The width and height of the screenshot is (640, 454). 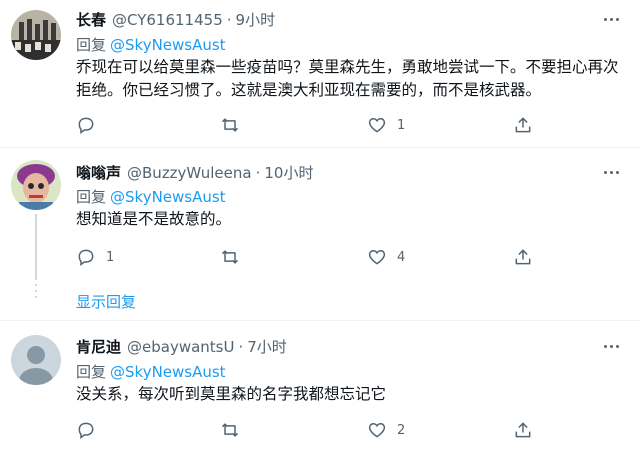 I want to click on user-handle: @ebaywantsU, so click(x=180, y=347).